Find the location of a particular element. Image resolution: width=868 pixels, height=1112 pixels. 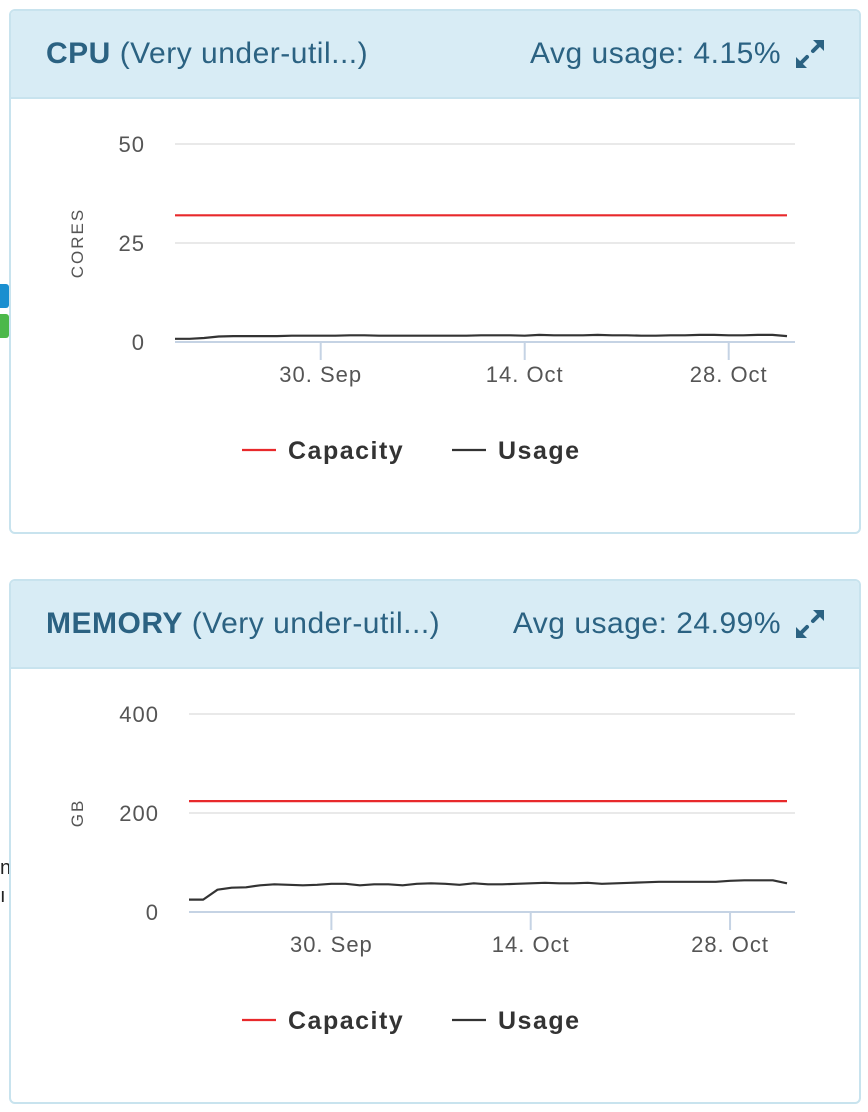

cpu-panel-status: (Very under-util...) is located at coordinates (244, 53).